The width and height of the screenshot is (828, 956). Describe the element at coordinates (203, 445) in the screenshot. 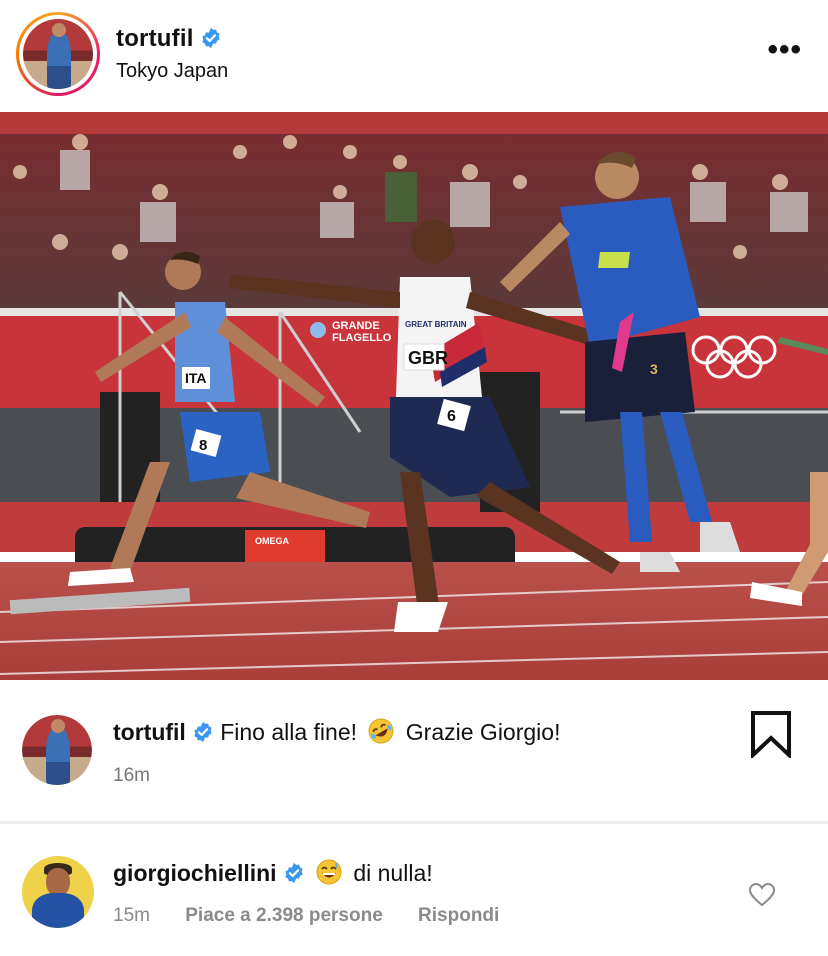

I see `number-italy: 8` at that location.